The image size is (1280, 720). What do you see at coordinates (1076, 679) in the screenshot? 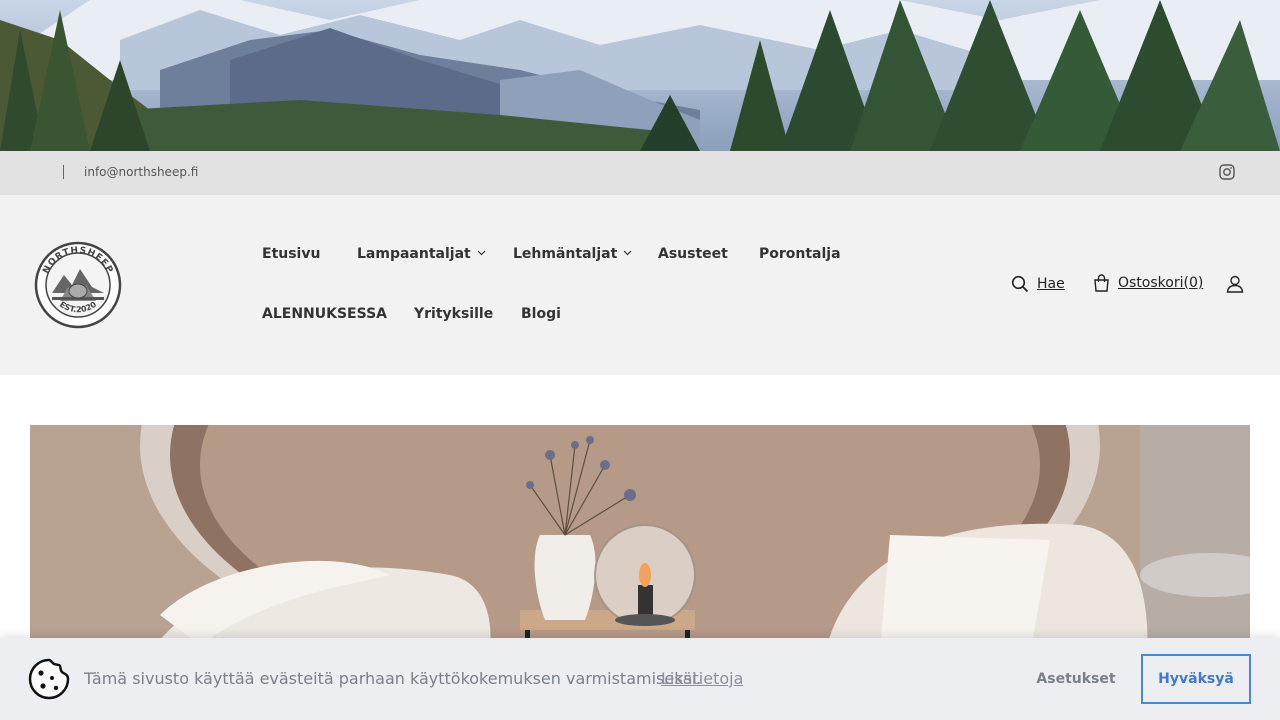
I see `cookie-settings-button: Asetukset` at bounding box center [1076, 679].